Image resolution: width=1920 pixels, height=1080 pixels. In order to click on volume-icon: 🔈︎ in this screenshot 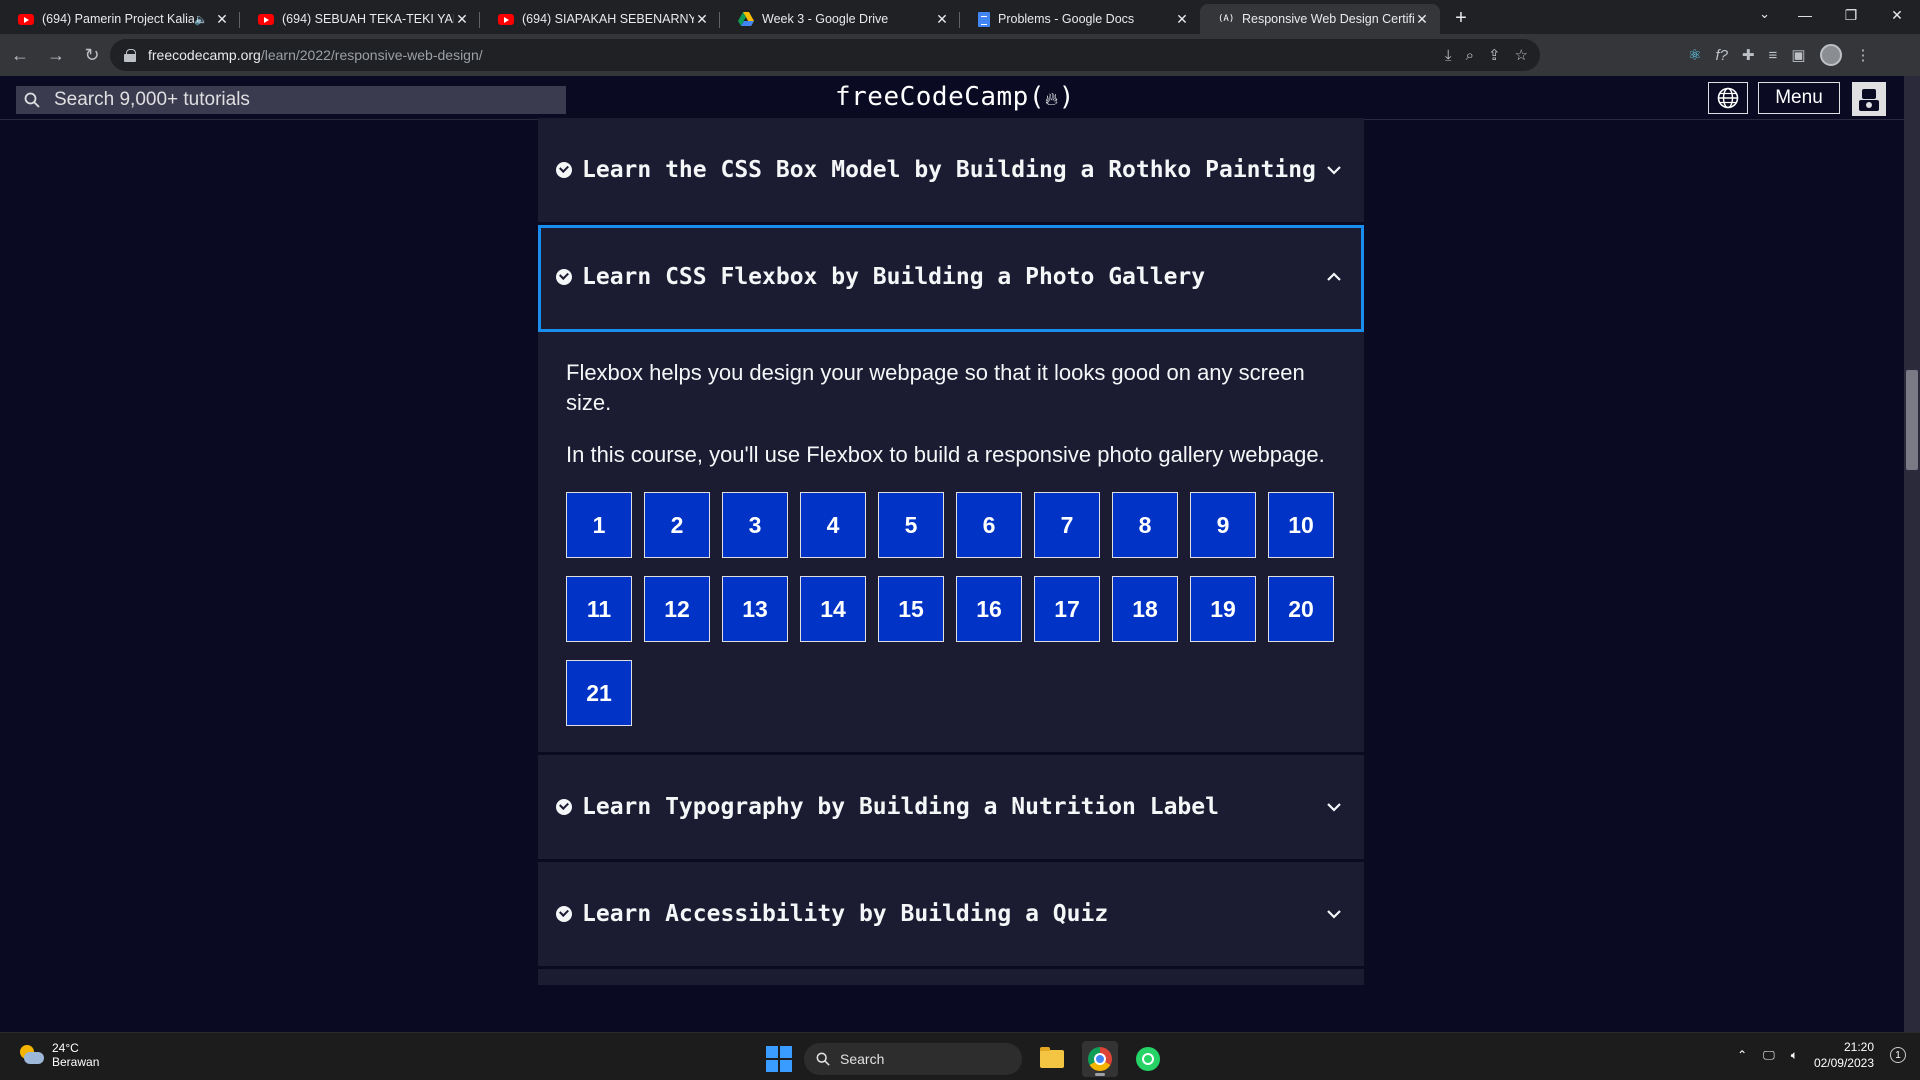, I will do `click(1794, 1055)`.